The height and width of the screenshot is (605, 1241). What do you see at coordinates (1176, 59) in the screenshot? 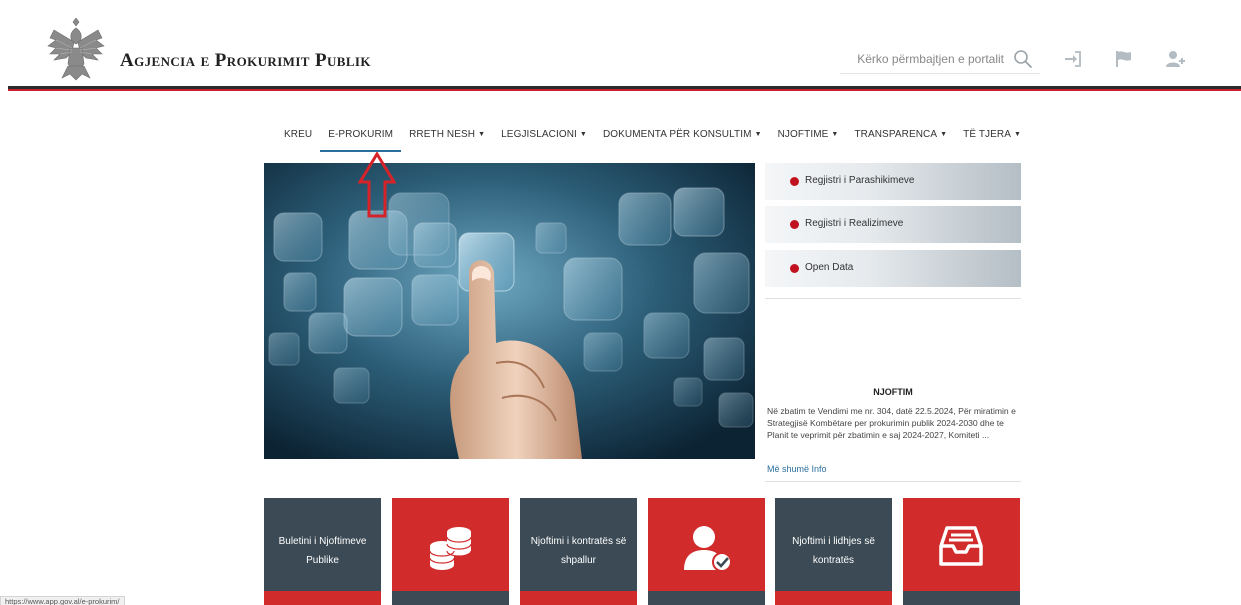
I see `add-user-icon` at bounding box center [1176, 59].